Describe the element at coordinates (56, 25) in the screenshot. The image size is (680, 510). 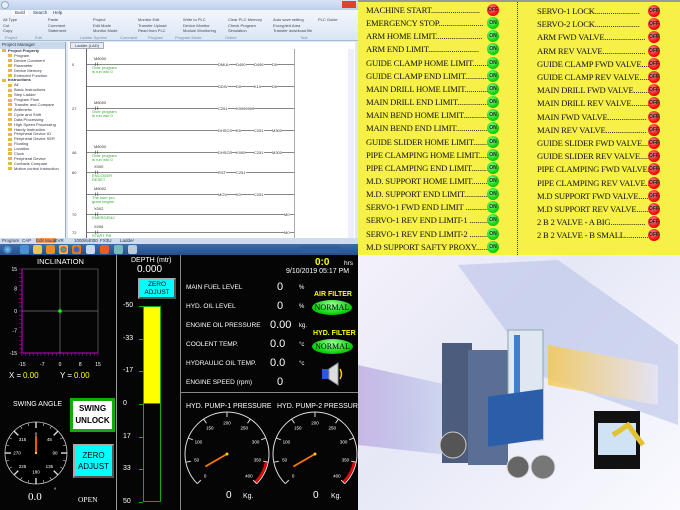
I see `ribbon-button: Comment` at that location.